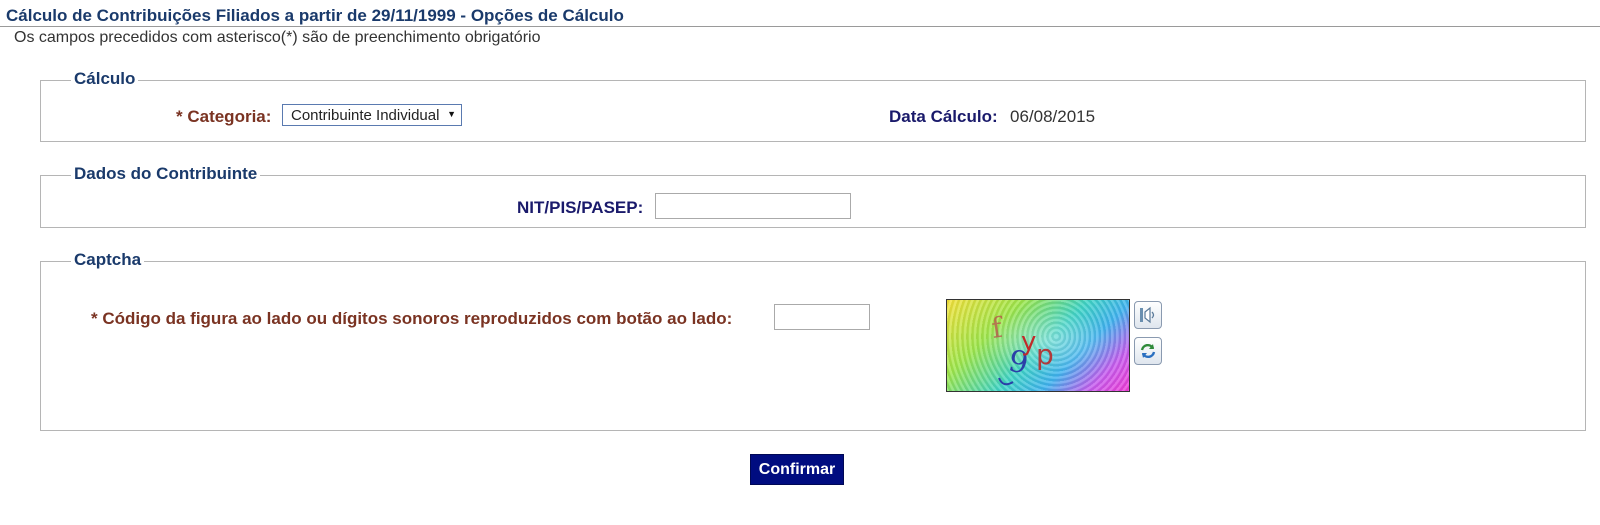 Image resolution: width=1600 pixels, height=525 pixels. I want to click on fieldset-calculo-legend: Cálculo, so click(105, 79).